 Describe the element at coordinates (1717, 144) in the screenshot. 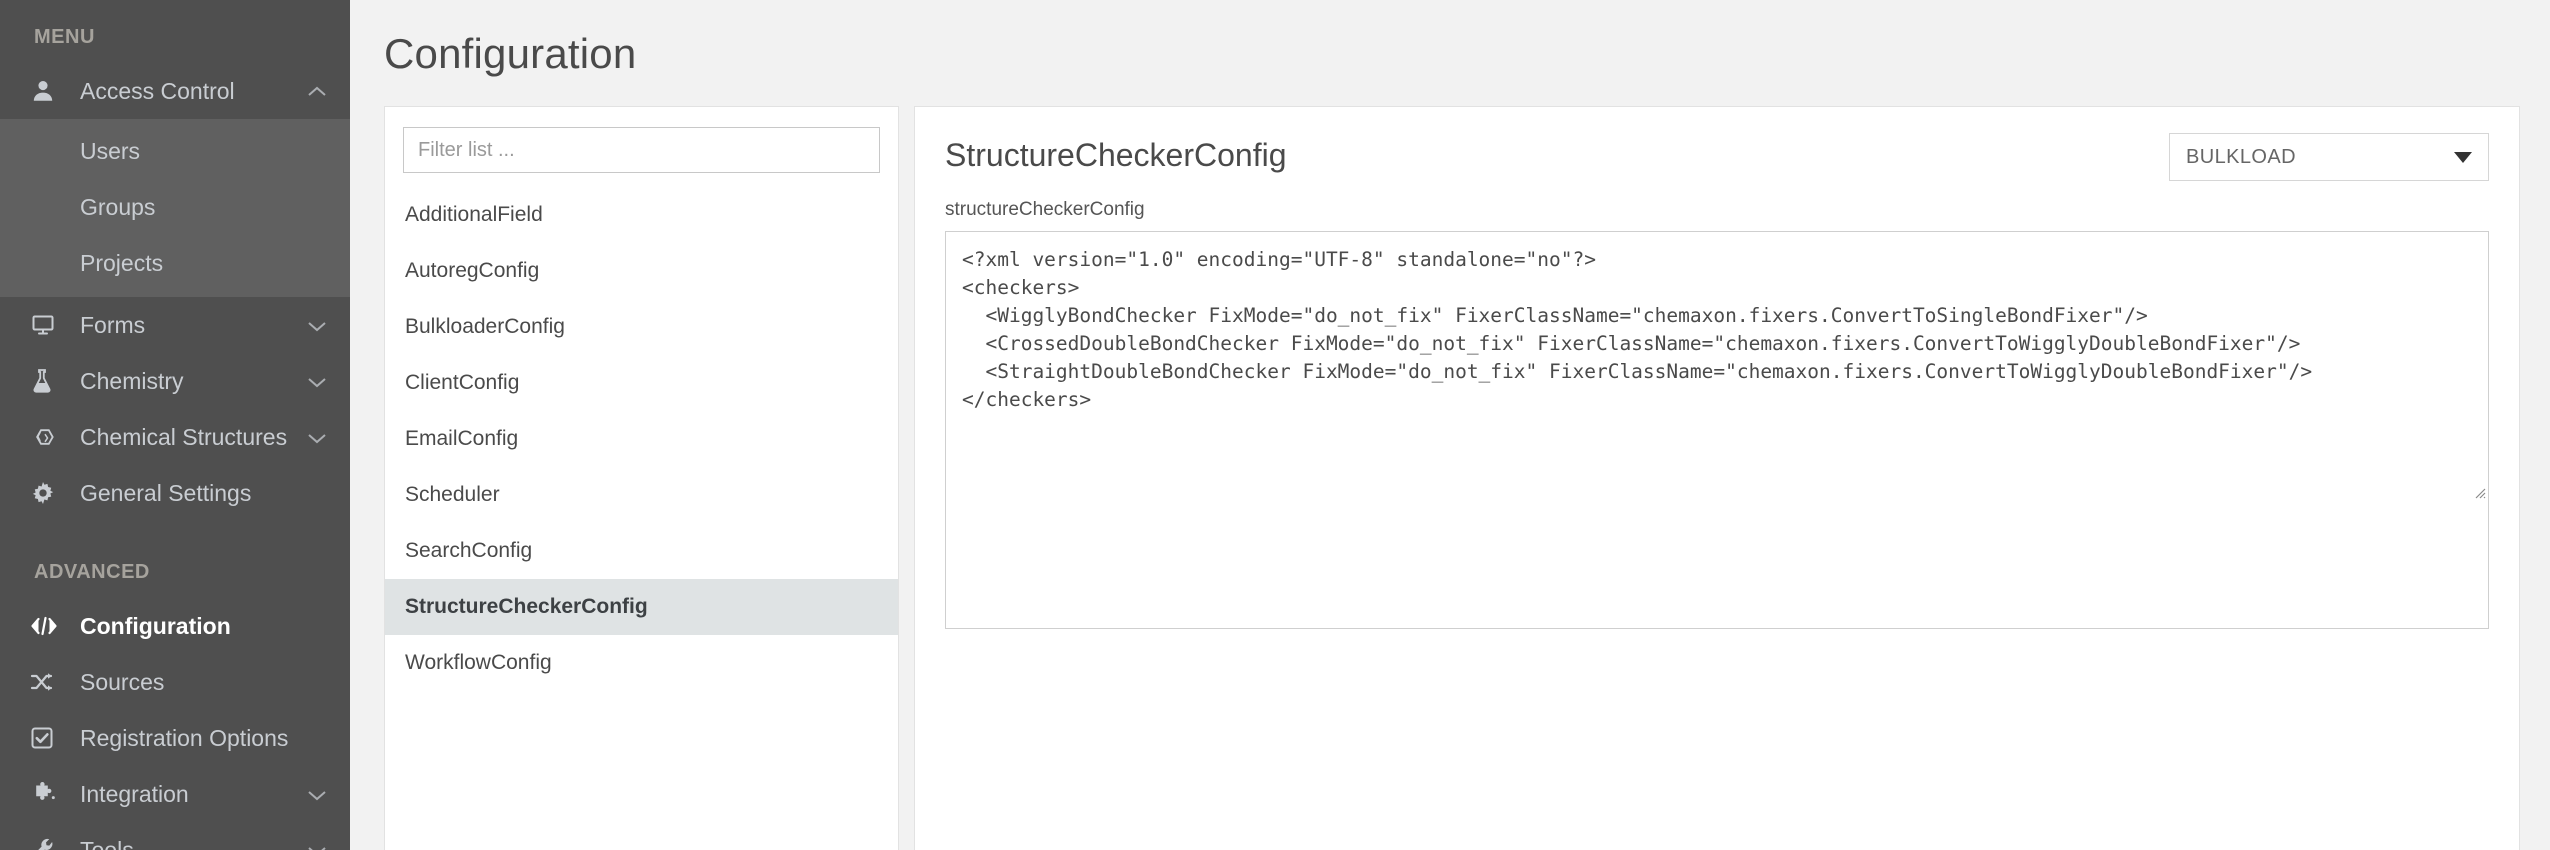

I see `detail-header: StructureCheckerConfig BULKLOAD` at that location.